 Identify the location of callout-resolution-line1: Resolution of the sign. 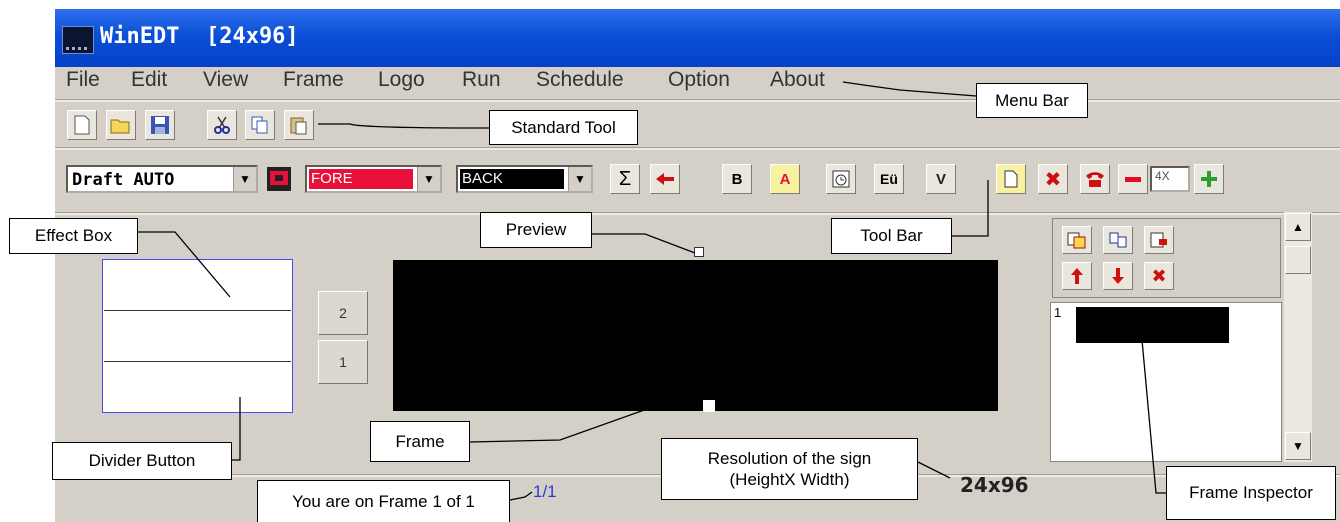
(789, 458).